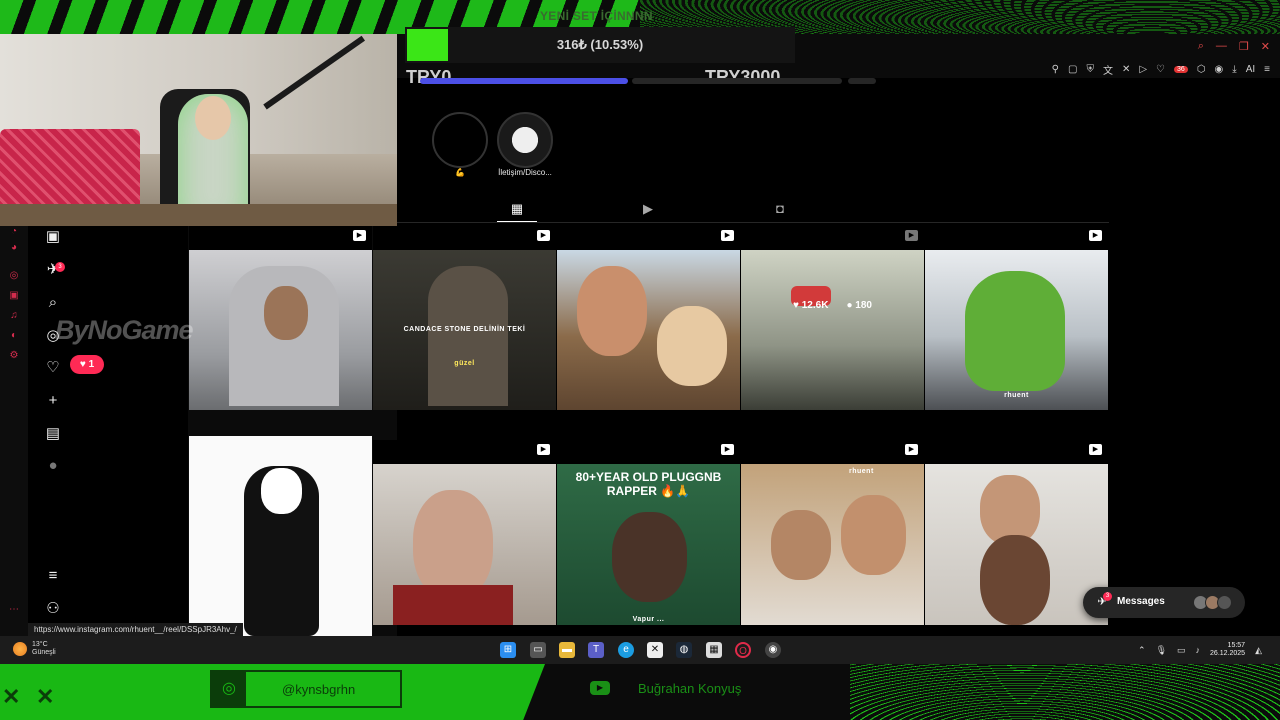 Image resolution: width=1280 pixels, height=720 pixels. Describe the element at coordinates (1234, 46) in the screenshot. I see `window-controls: ⌕ — ❐ ✕` at that location.